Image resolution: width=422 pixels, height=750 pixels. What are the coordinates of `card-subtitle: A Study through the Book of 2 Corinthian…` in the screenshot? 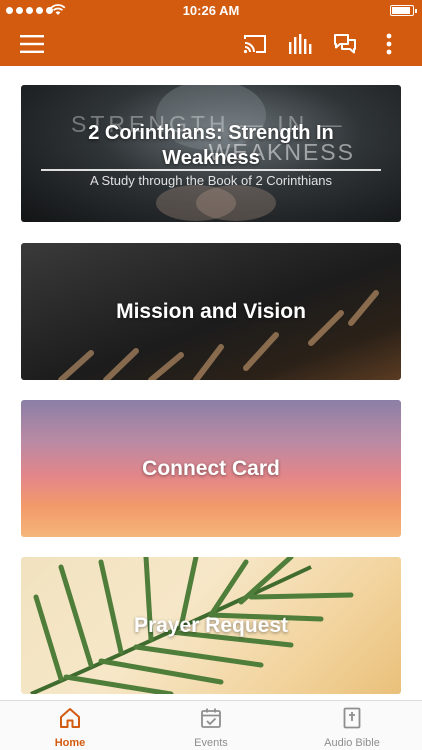 It's located at (211, 180).